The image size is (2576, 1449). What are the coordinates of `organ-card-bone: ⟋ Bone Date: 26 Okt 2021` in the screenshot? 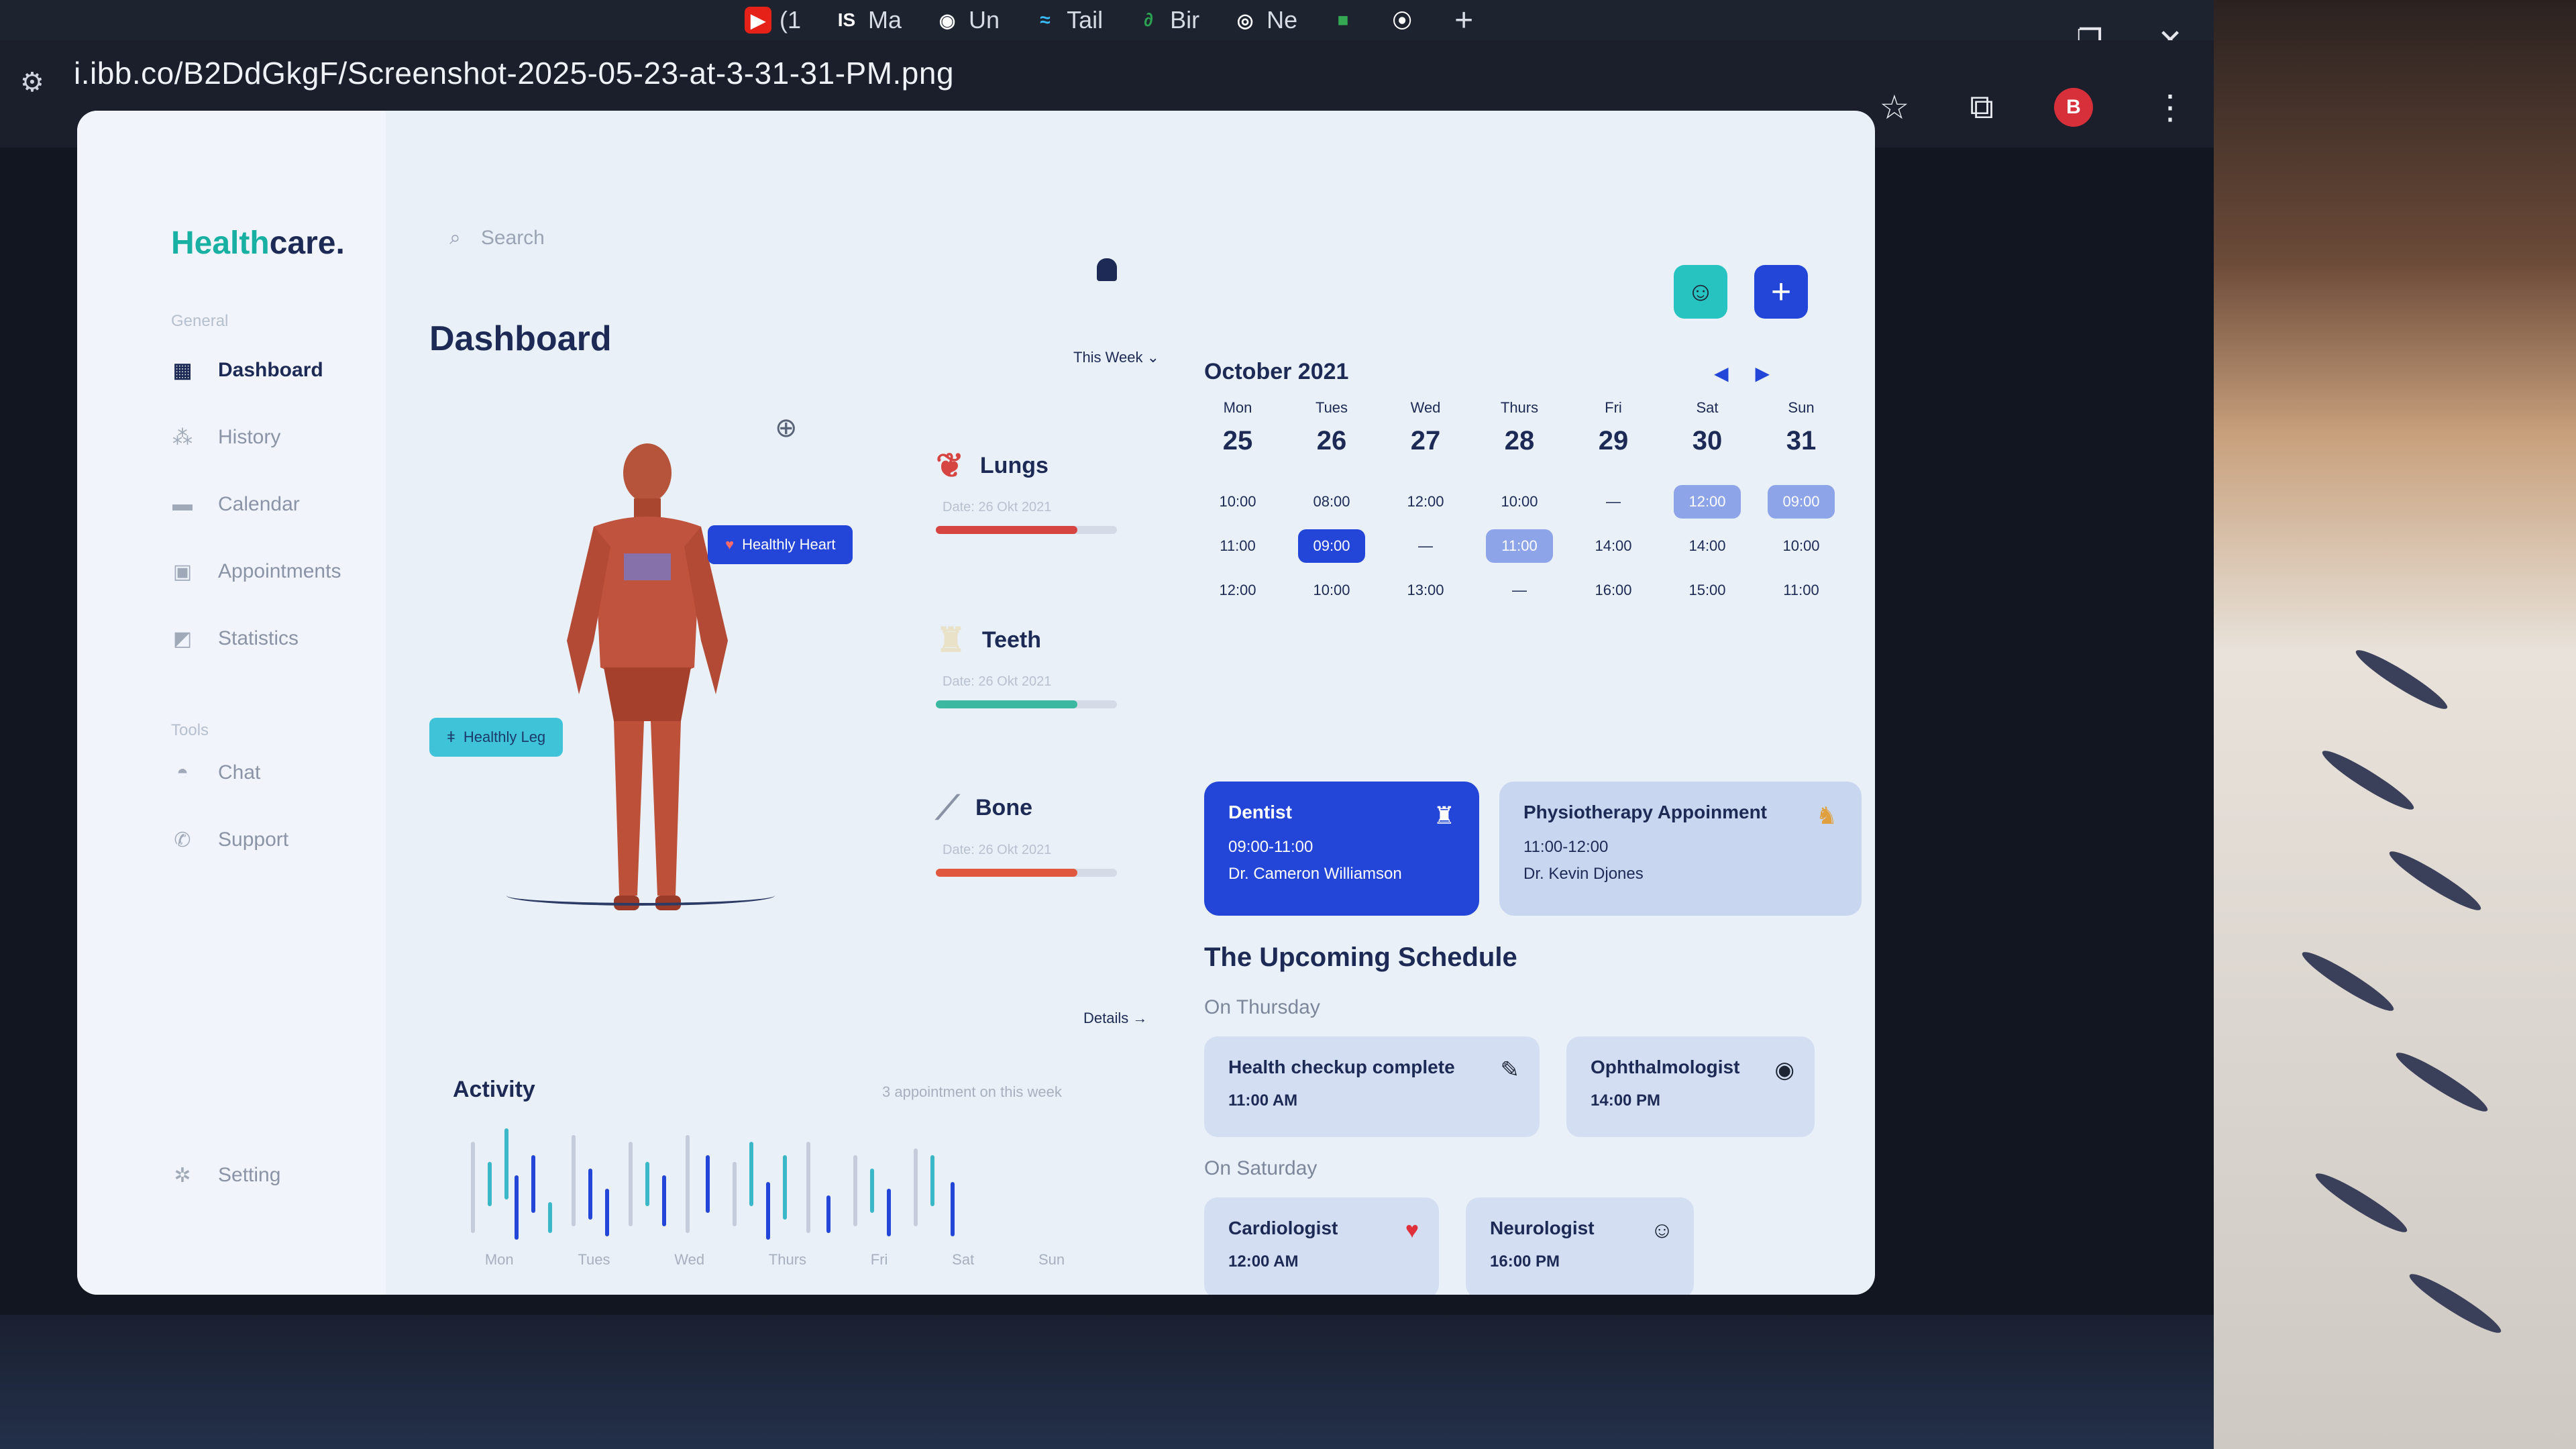 It's located at (1043, 832).